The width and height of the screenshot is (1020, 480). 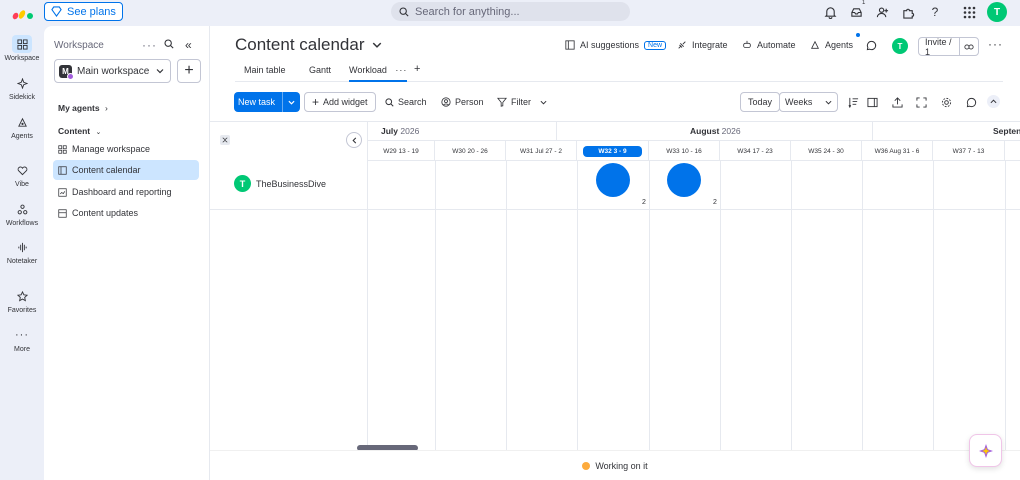 I want to click on rail-item-workspace: Workspace, so click(x=22, y=48).